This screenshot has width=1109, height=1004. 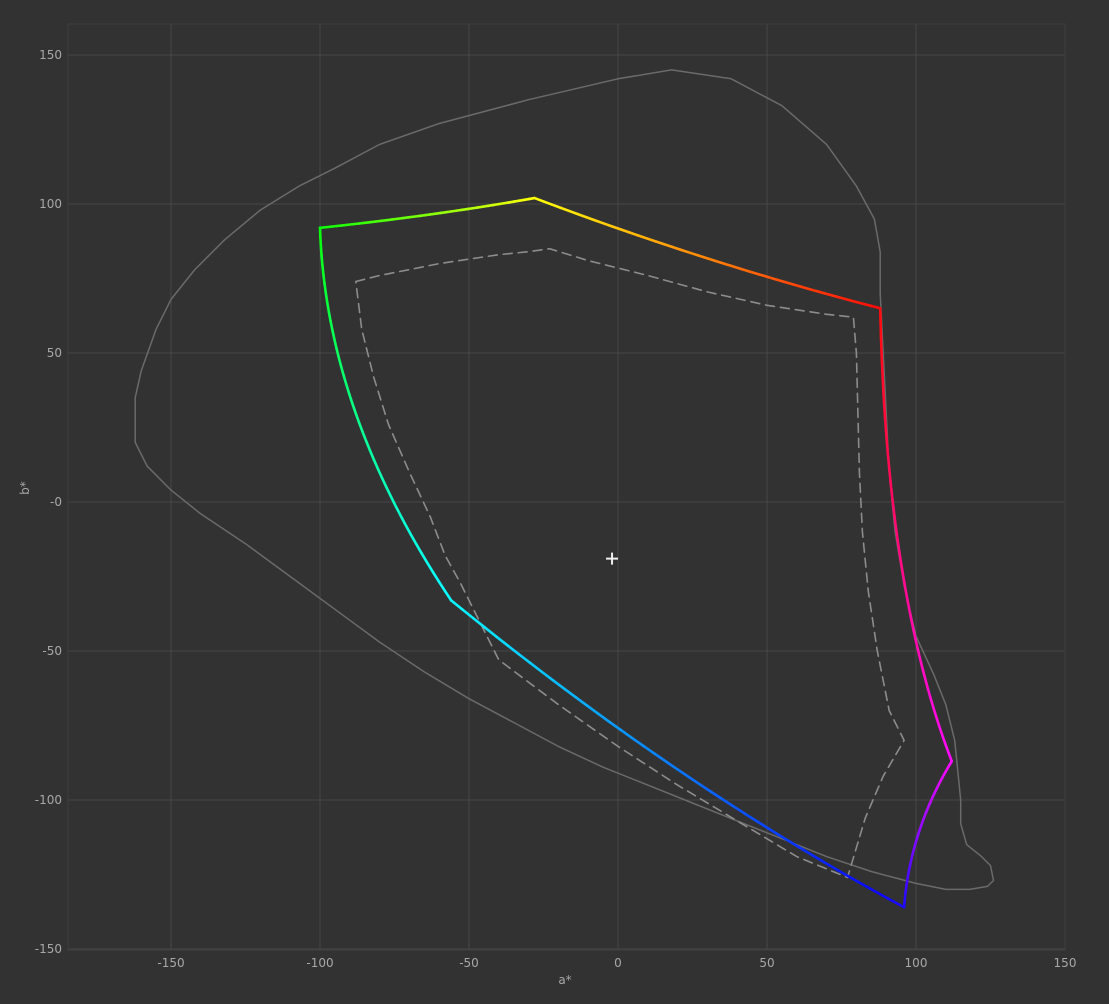 I want to click on y-tick-label: 50, so click(x=54, y=353).